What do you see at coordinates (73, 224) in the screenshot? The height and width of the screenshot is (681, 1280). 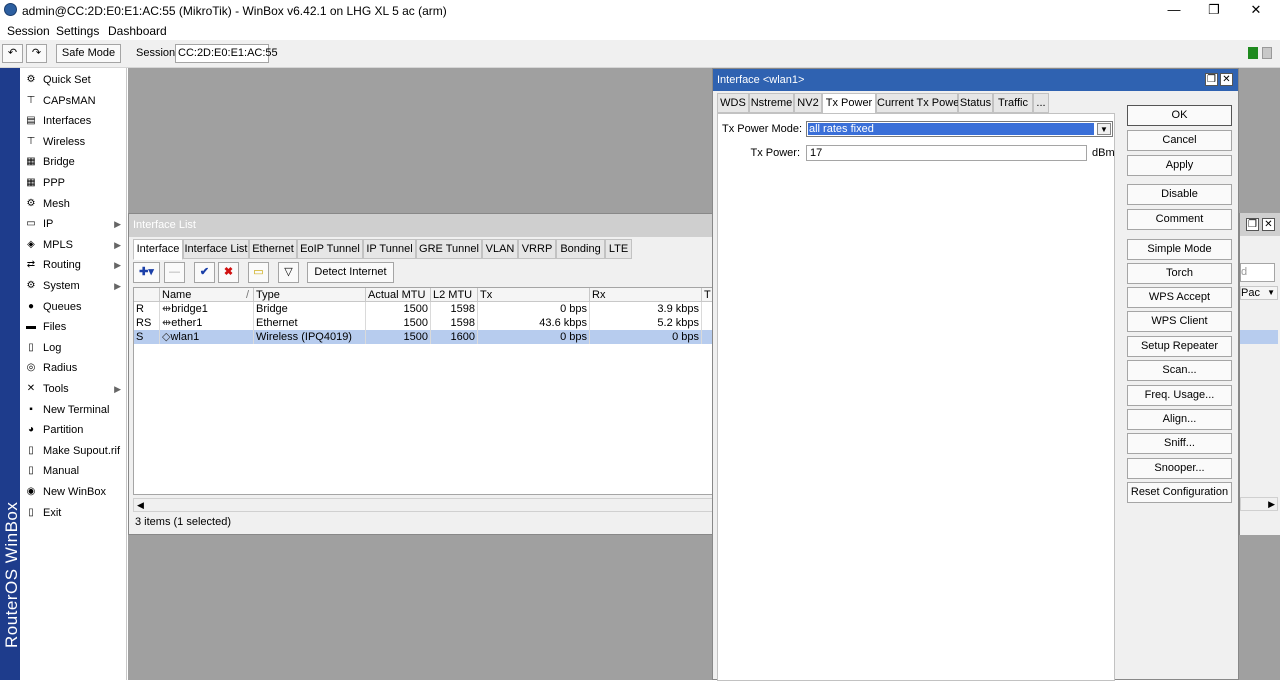 I see `sidebar-item-ip: ▭ IP ▶` at bounding box center [73, 224].